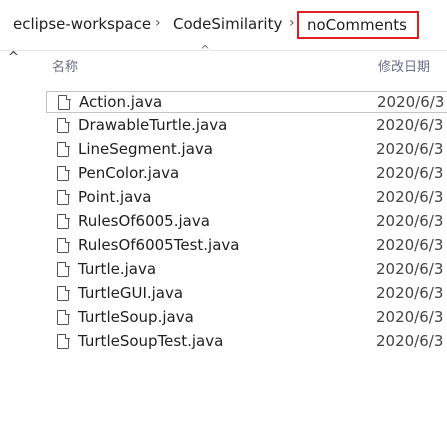 The height and width of the screenshot is (447, 447). Describe the element at coordinates (246, 150) in the screenshot. I see `list-item: LineSegment.java 2020/6/3` at that location.